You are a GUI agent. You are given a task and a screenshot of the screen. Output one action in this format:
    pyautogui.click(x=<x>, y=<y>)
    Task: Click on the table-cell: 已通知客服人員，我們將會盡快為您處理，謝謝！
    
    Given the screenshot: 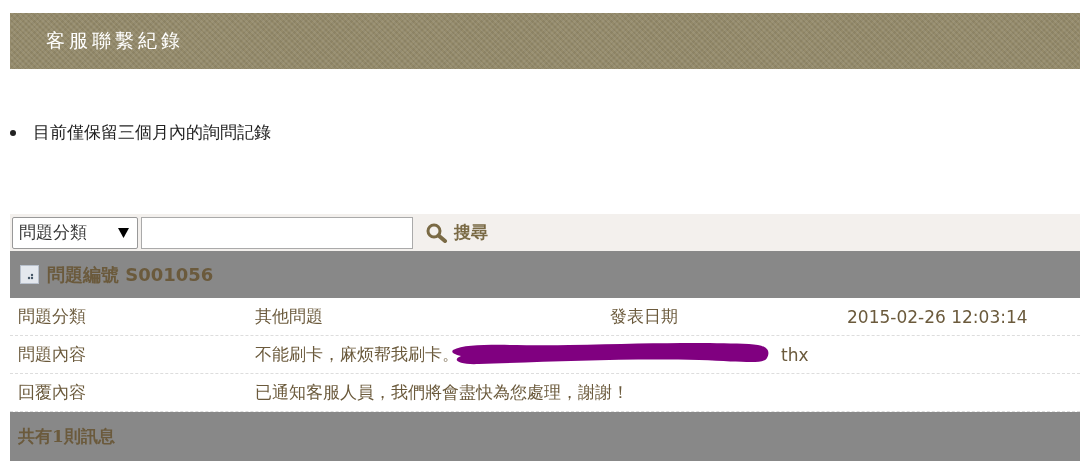 What is the action you would take?
    pyautogui.click(x=442, y=392)
    